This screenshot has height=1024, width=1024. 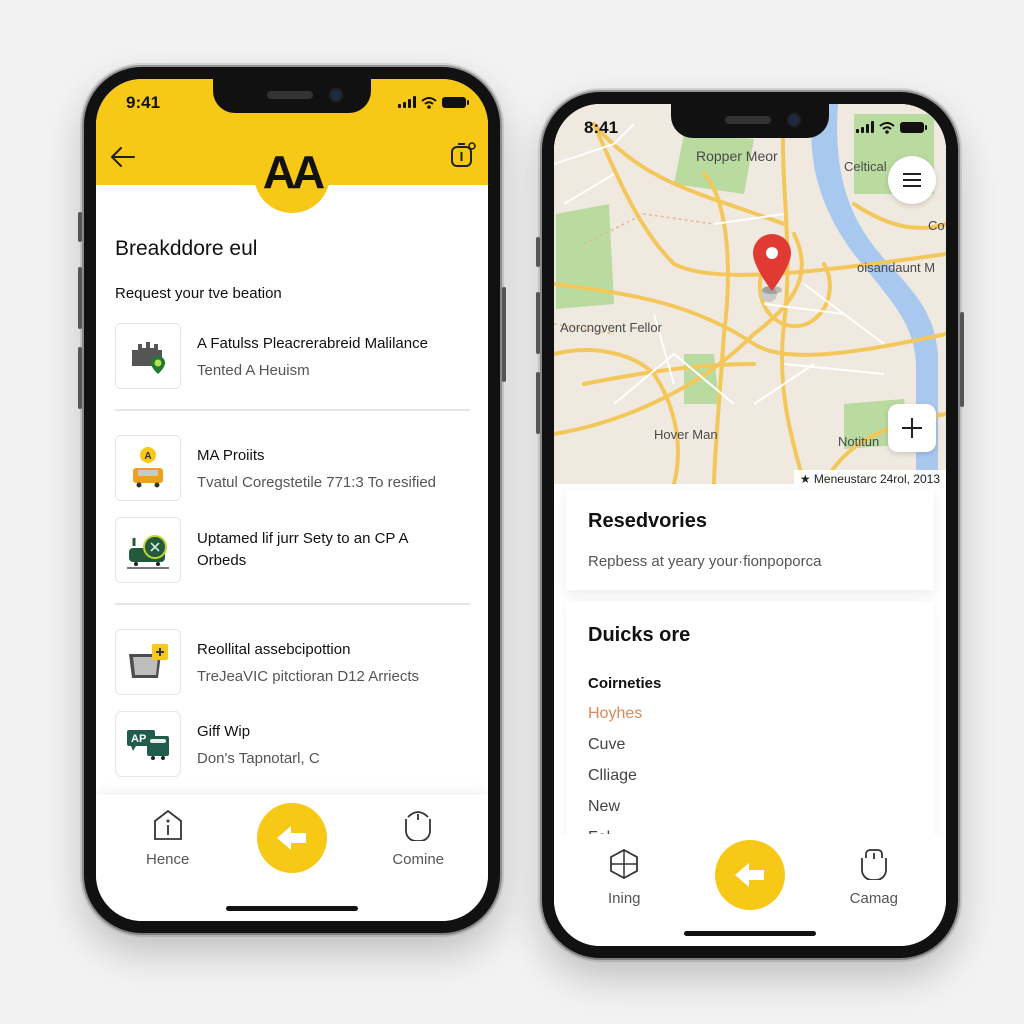 I want to click on building-location-icon, so click(x=148, y=356).